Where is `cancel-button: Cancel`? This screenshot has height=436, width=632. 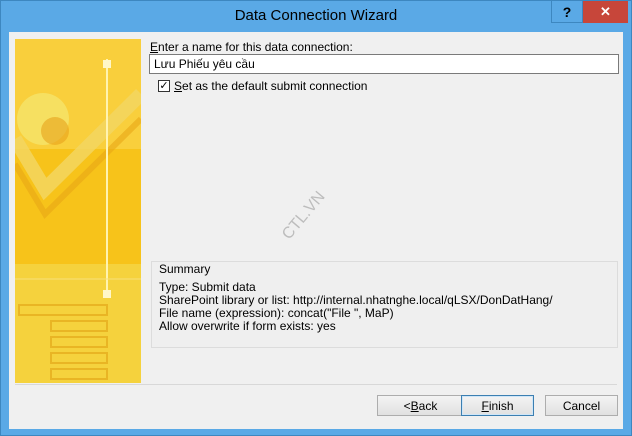 cancel-button: Cancel is located at coordinates (581, 405).